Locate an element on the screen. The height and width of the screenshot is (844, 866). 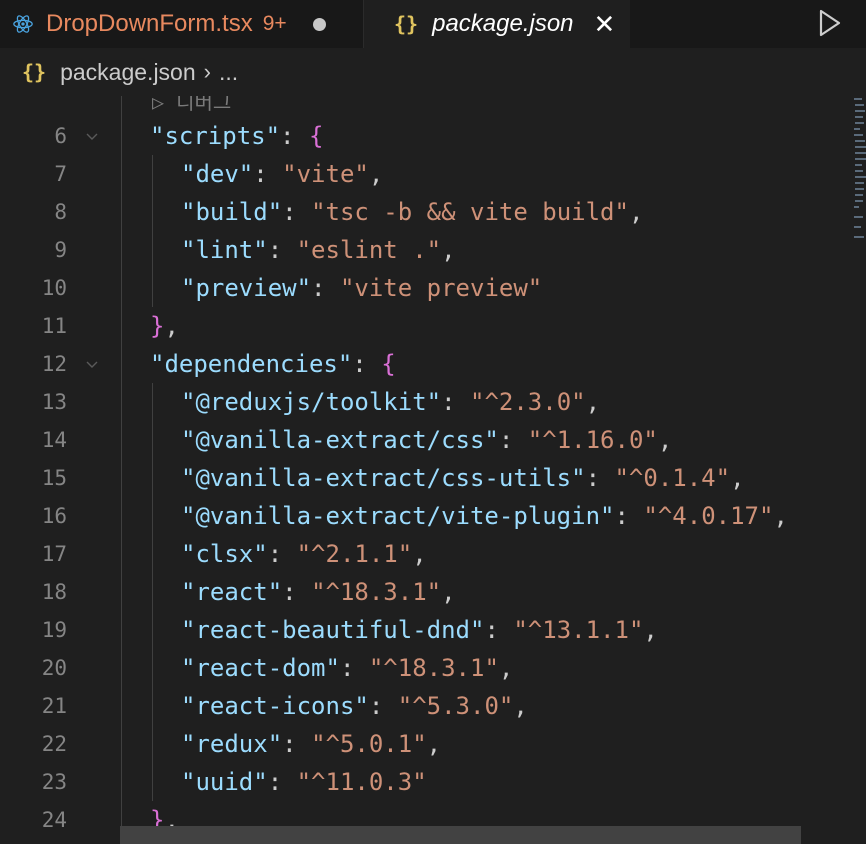
code-text: "preview": "vite preview" is located at coordinates (361, 288).